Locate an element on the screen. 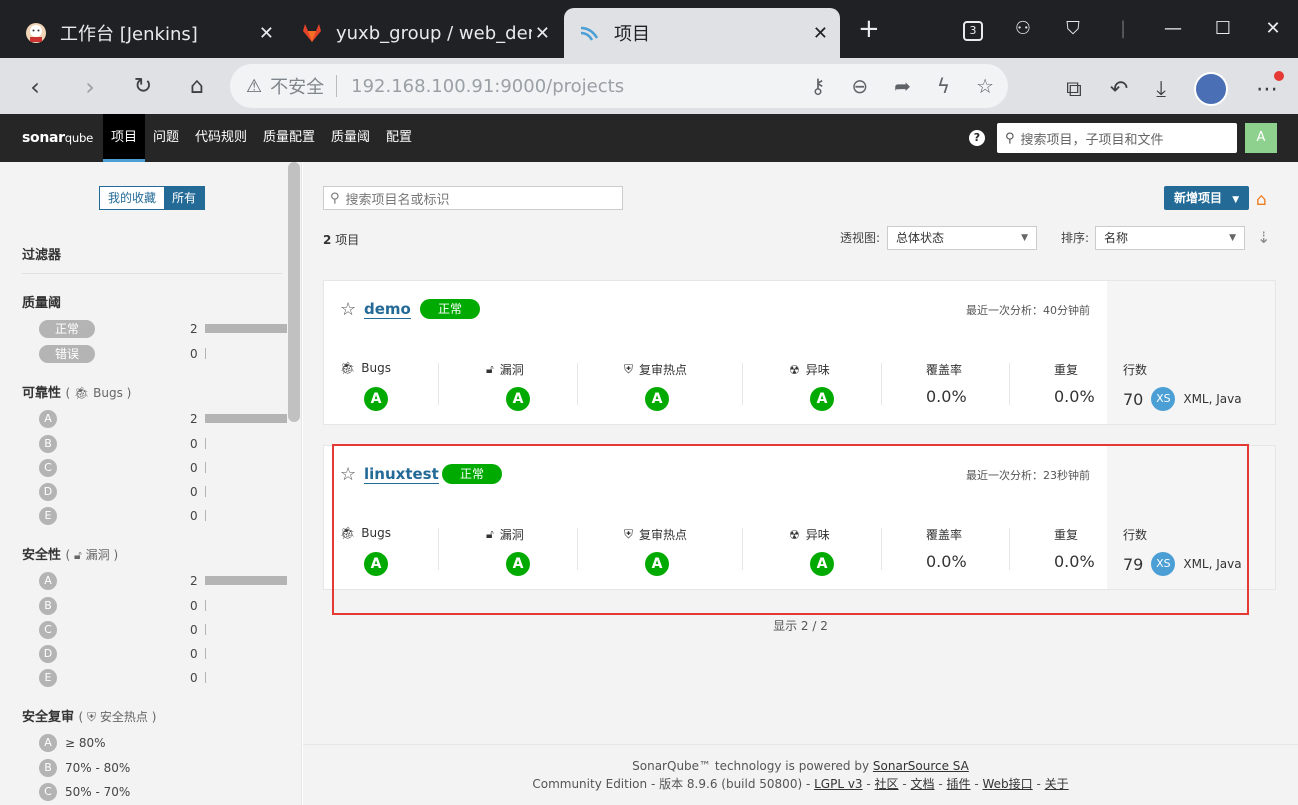  extension-icon: ⧉ is located at coordinates (1074, 89).